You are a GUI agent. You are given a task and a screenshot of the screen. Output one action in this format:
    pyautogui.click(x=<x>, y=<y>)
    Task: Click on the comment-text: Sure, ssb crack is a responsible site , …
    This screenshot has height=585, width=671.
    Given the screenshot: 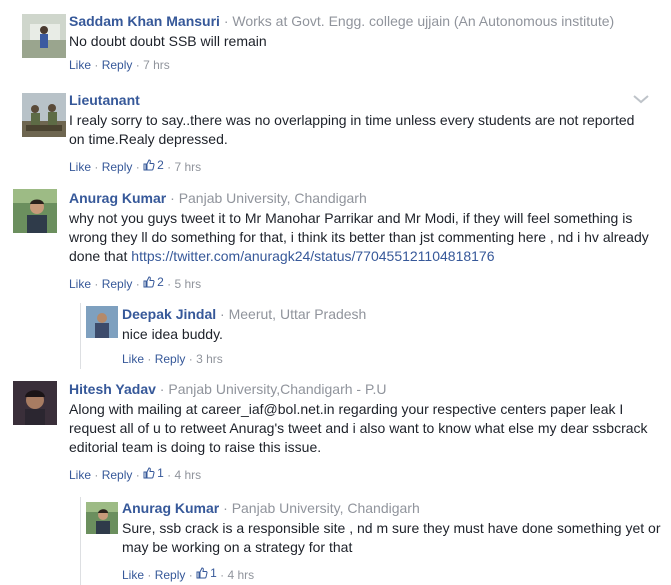 What is the action you would take?
    pyautogui.click(x=391, y=537)
    